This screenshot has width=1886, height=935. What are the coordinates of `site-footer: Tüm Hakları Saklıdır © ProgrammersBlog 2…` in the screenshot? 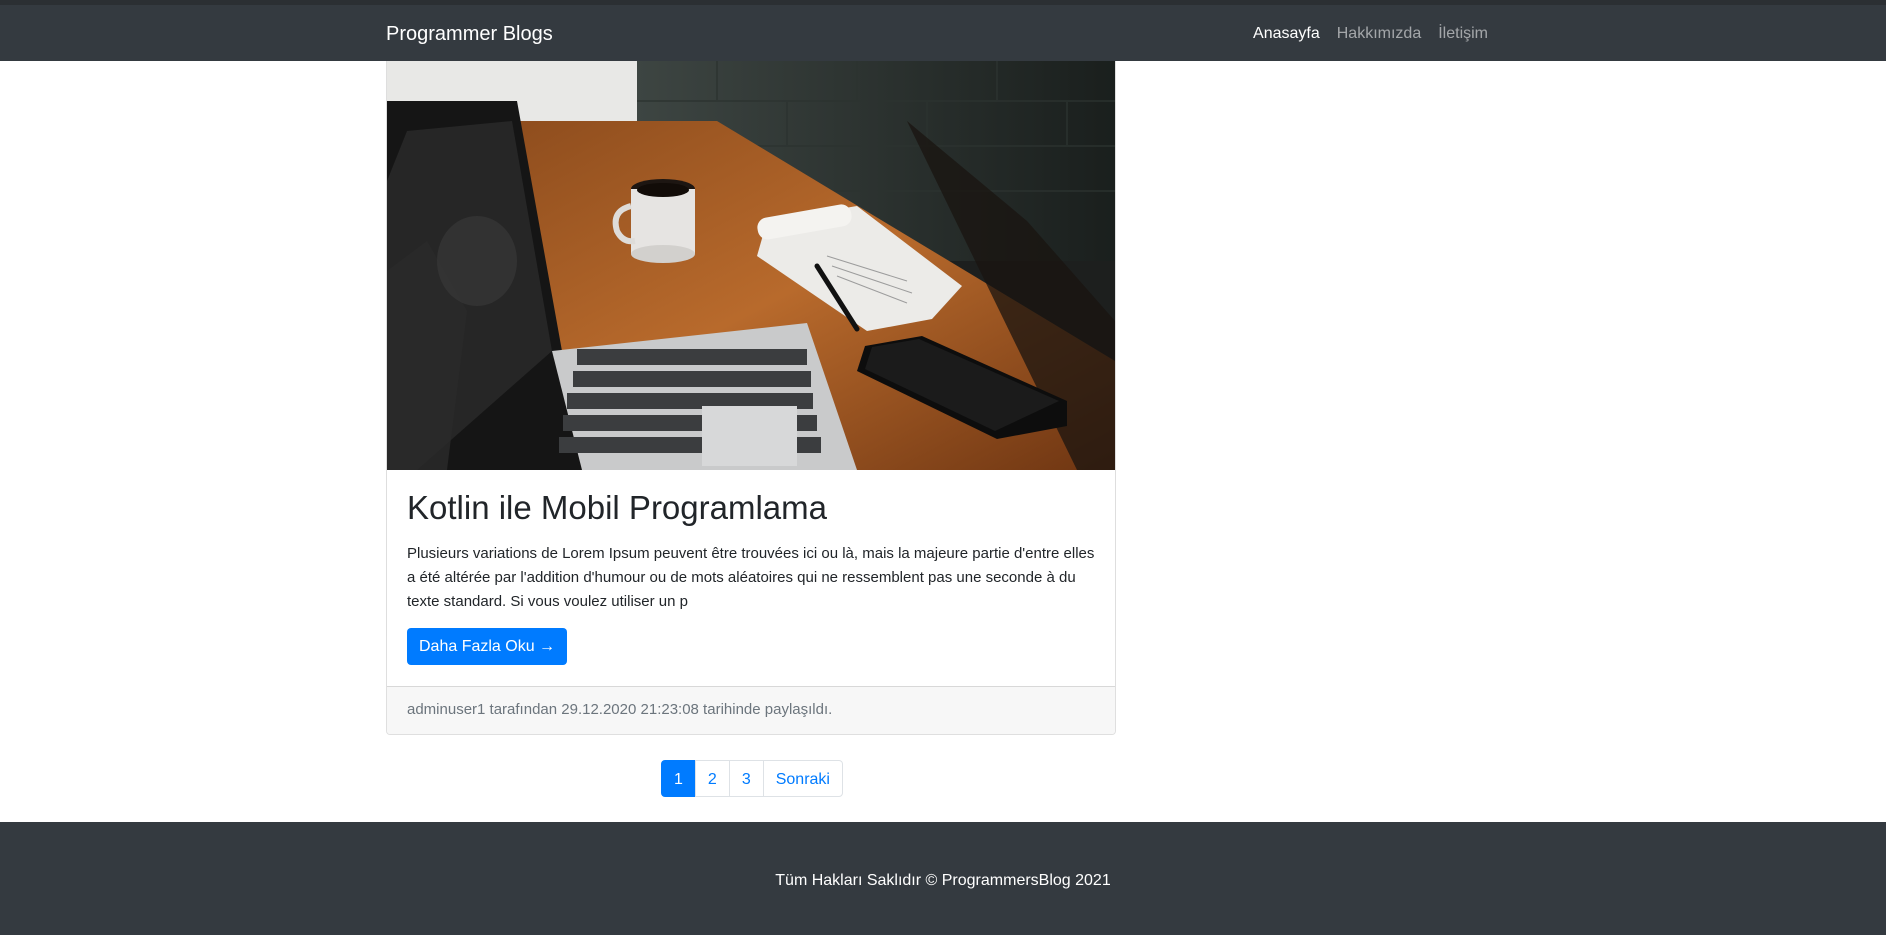 It's located at (943, 878).